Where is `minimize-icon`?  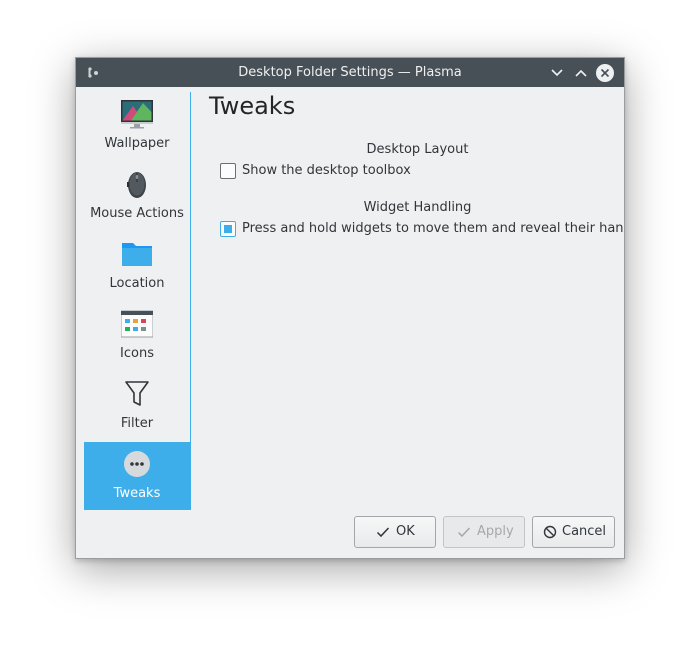
minimize-icon is located at coordinates (557, 73).